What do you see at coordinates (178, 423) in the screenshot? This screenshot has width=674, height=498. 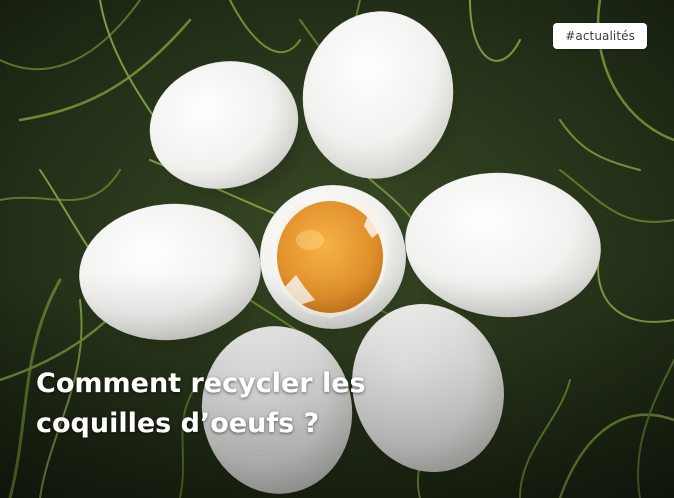 I see `article-title-line-2: coquilles d’oeufs ?` at bounding box center [178, 423].